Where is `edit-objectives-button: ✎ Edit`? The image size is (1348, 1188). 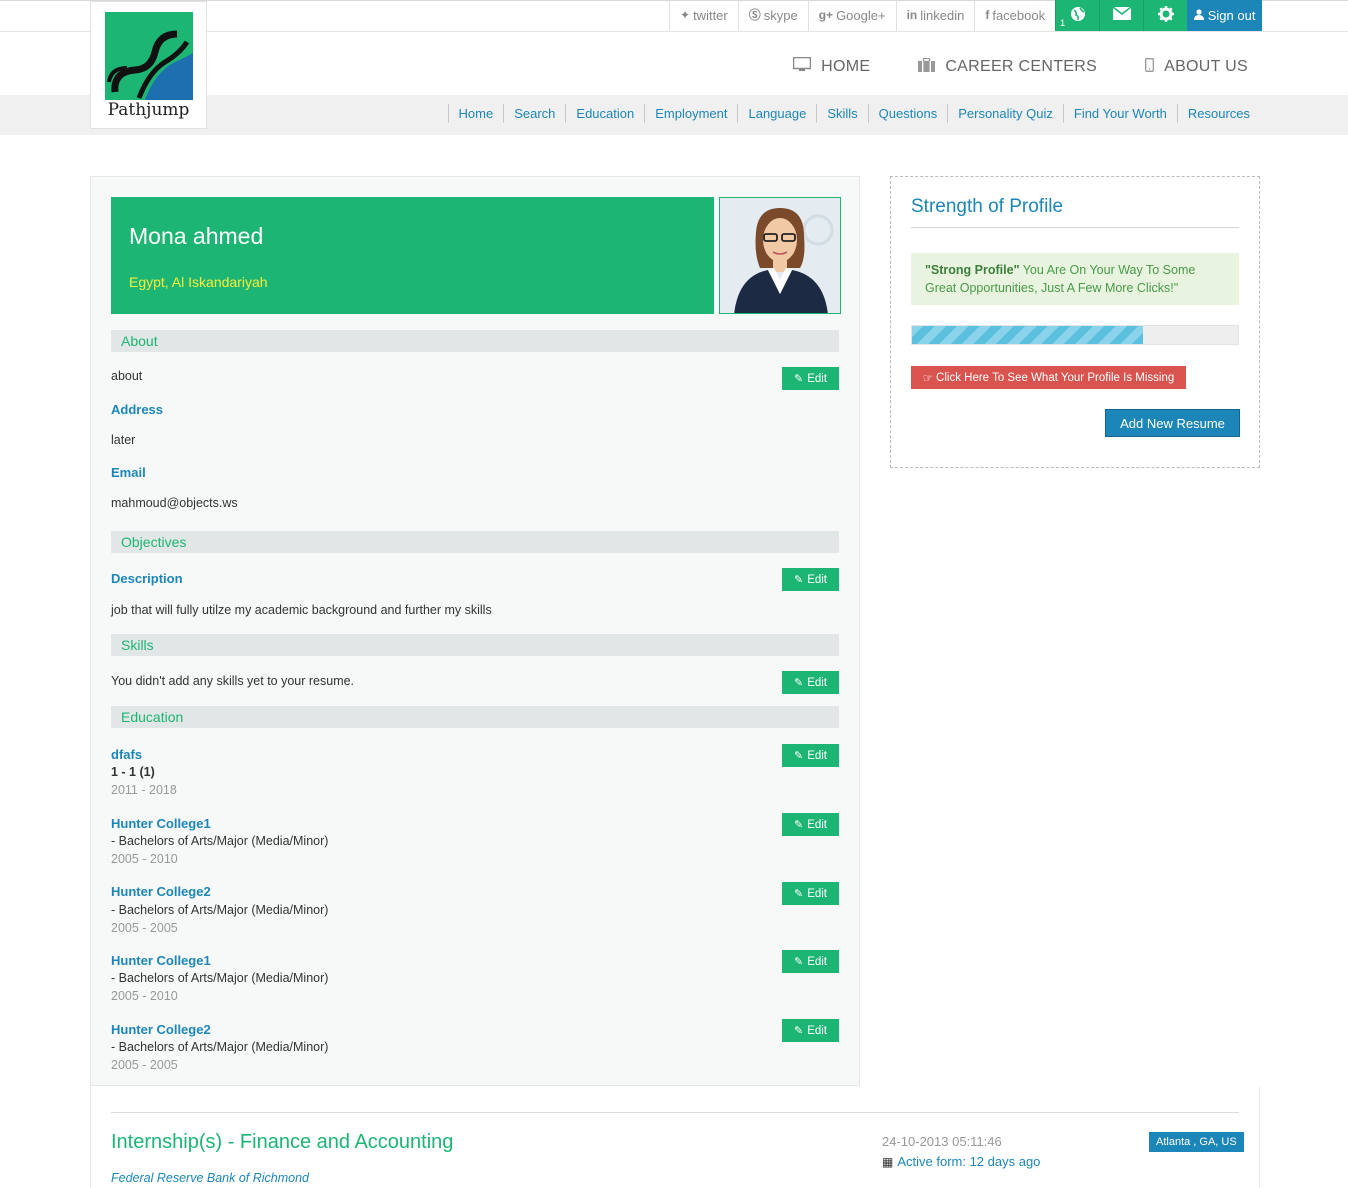
edit-objectives-button: ✎ Edit is located at coordinates (810, 579).